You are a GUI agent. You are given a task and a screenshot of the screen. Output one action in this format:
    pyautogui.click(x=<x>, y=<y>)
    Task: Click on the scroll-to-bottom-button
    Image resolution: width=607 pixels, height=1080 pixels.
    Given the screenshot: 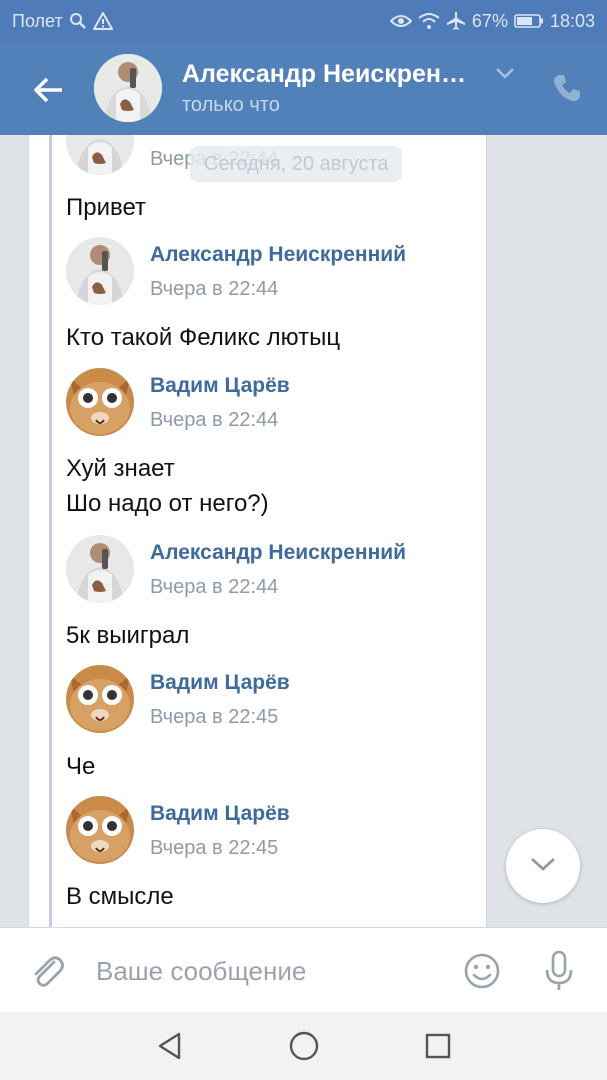 What is the action you would take?
    pyautogui.click(x=543, y=866)
    